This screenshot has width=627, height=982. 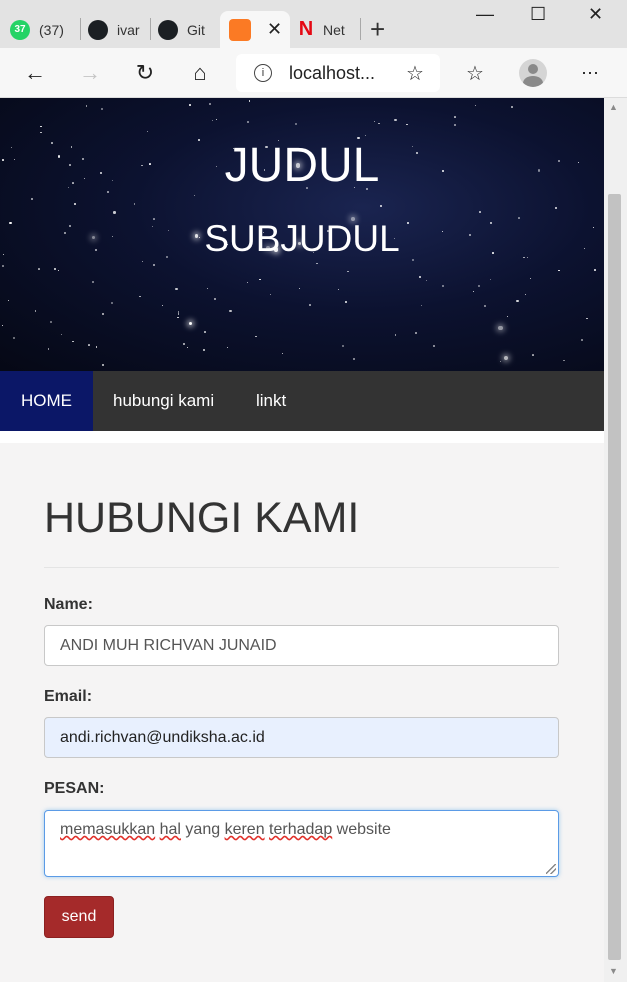 I want to click on name-label: Name:, so click(x=68, y=604).